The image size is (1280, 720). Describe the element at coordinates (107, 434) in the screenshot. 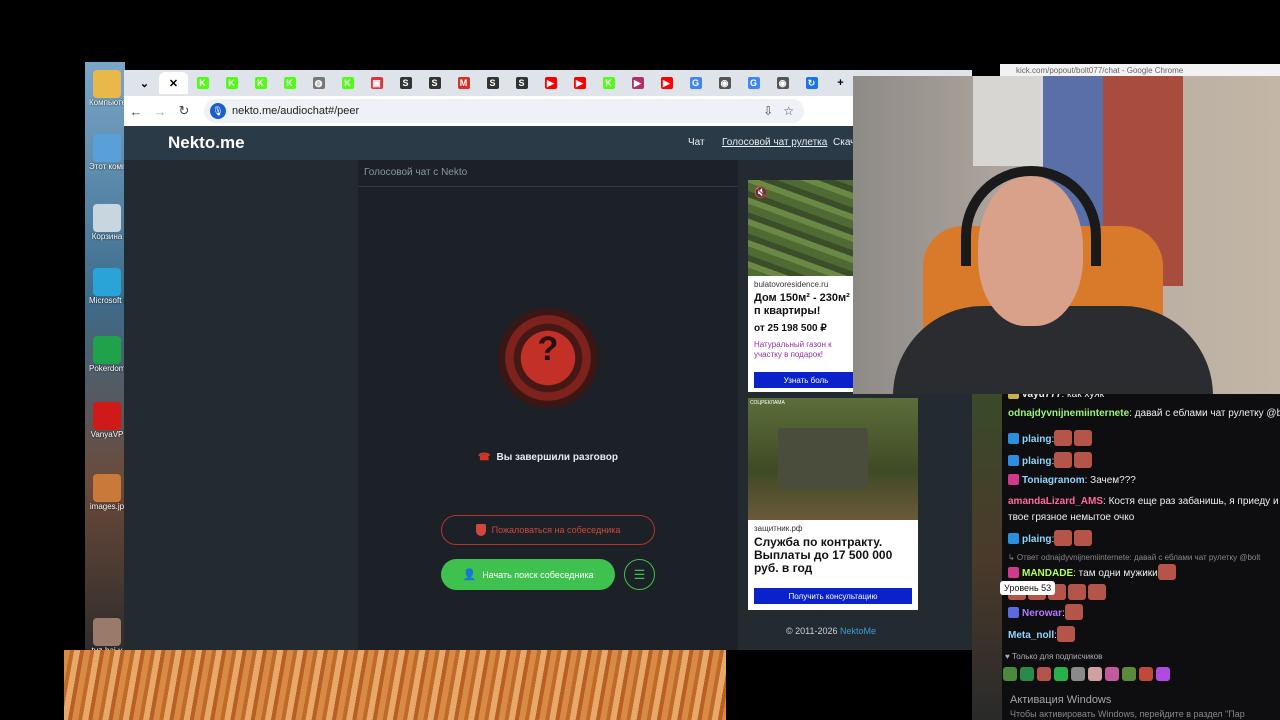

I see `desktop-icon-label: VanyaVP` at that location.